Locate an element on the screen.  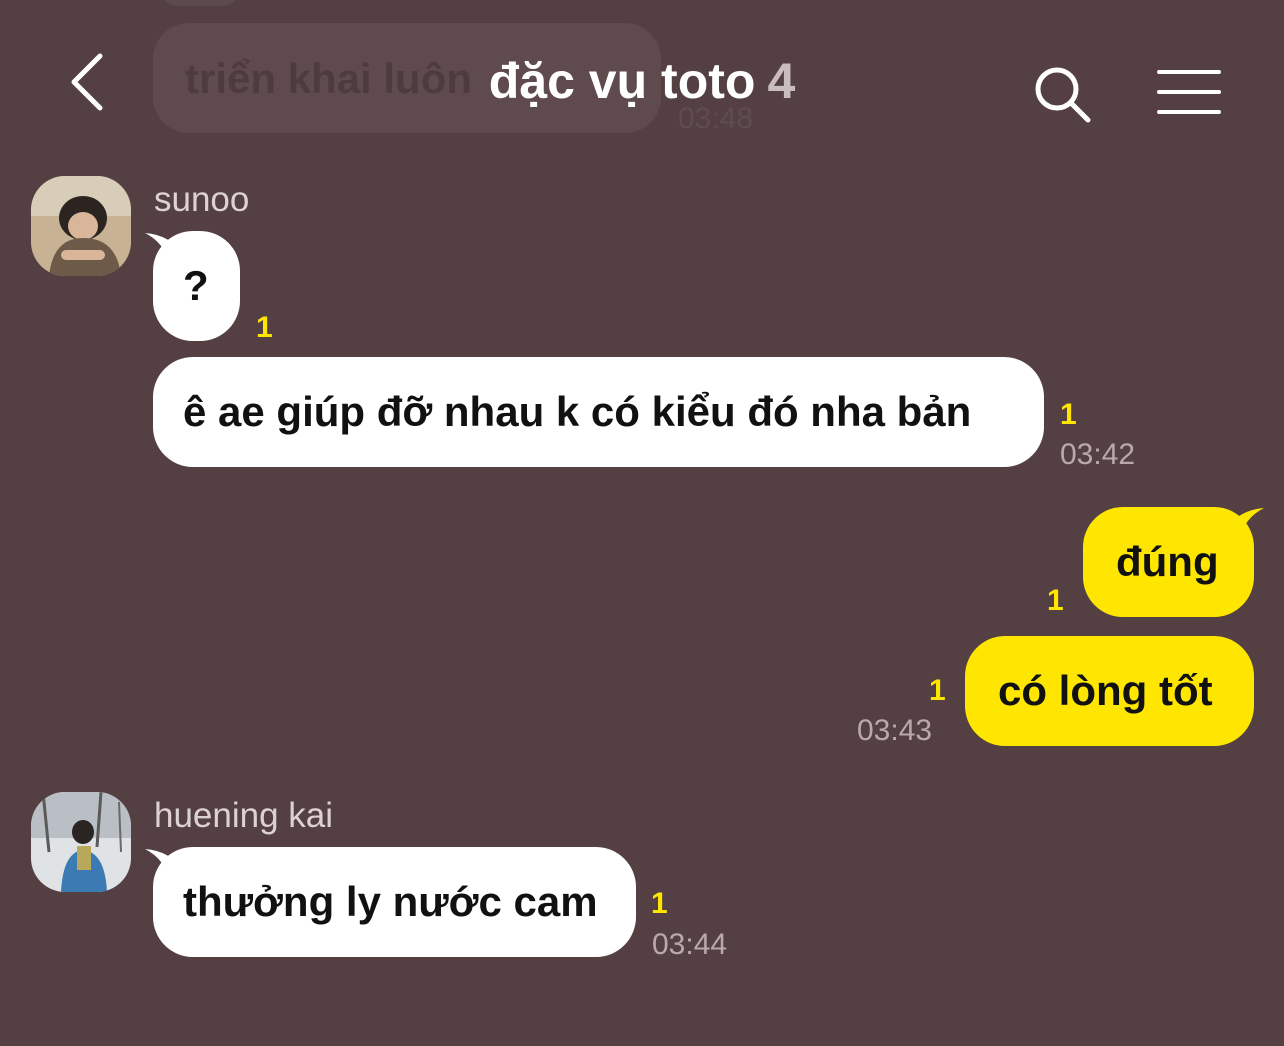
menu-icon is located at coordinates (1189, 92).